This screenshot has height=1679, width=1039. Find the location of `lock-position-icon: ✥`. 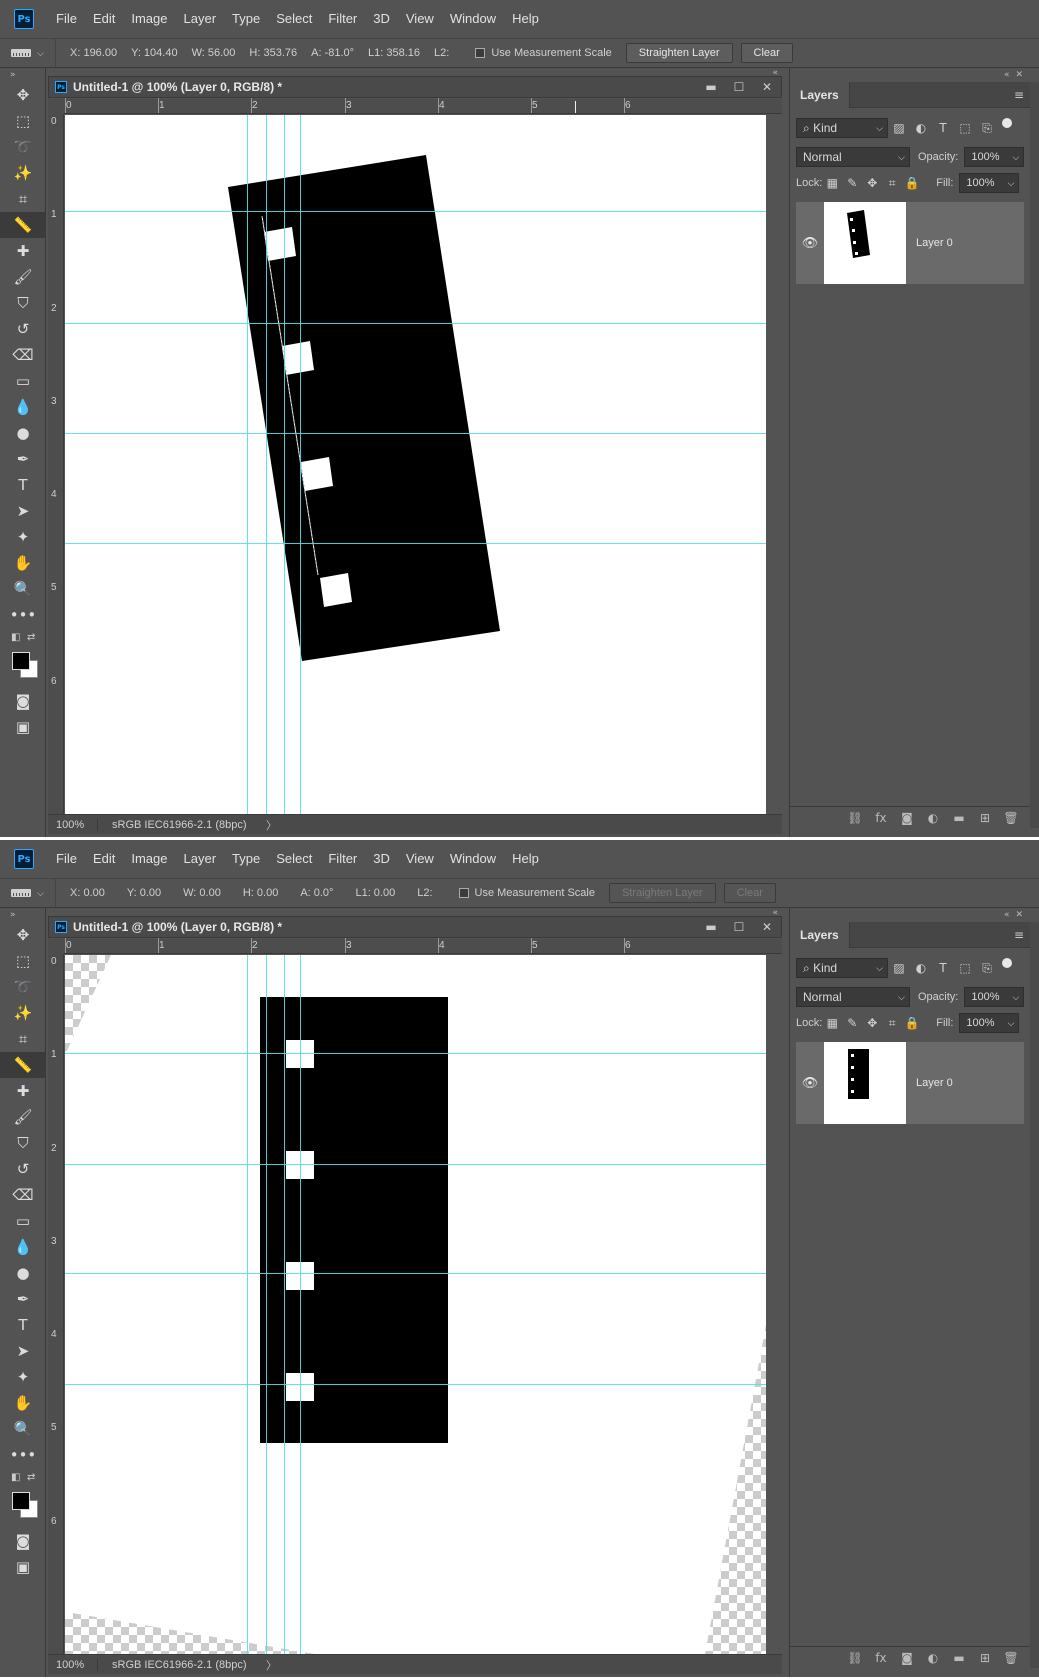

lock-position-icon: ✥ is located at coordinates (872, 1023).